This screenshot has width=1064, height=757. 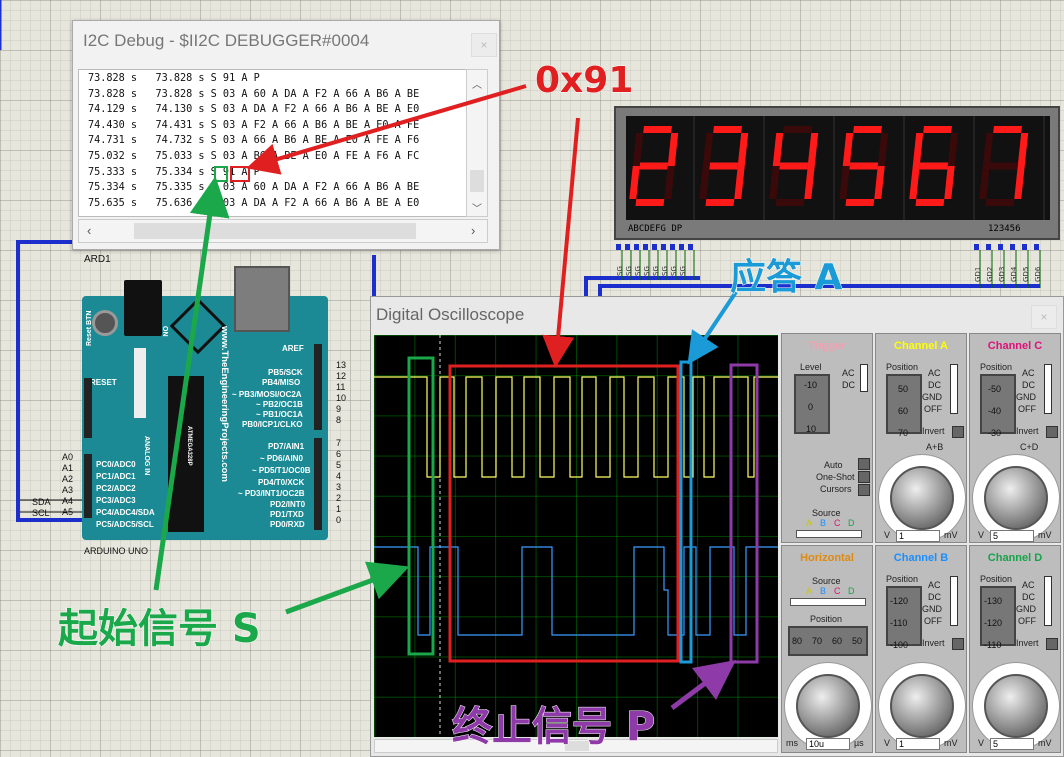 I want to click on annotation-start: 起始信号 S, so click(x=160, y=629).